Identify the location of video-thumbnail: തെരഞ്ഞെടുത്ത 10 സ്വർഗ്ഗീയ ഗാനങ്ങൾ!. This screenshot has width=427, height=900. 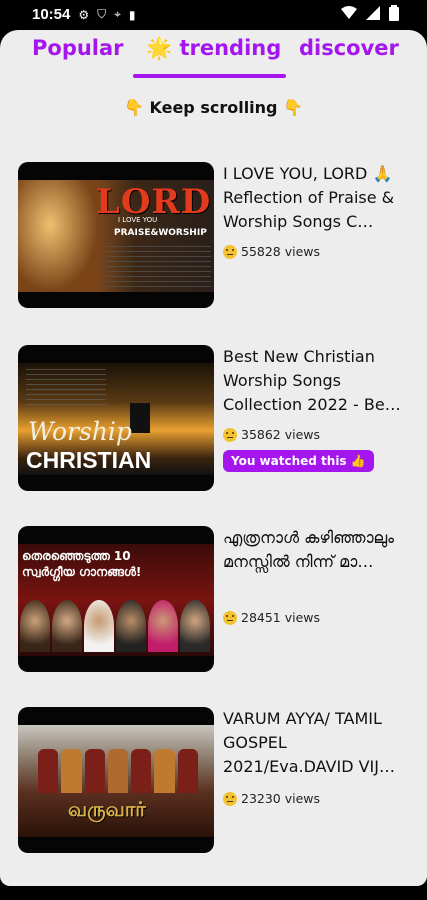
(116, 599).